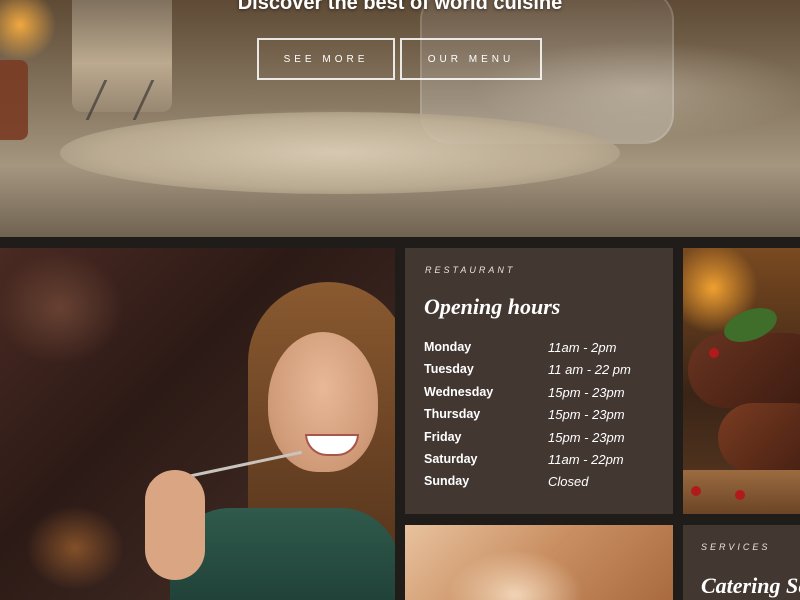 The width and height of the screenshot is (800, 600). What do you see at coordinates (539, 562) in the screenshot?
I see `blurred-food-photo` at bounding box center [539, 562].